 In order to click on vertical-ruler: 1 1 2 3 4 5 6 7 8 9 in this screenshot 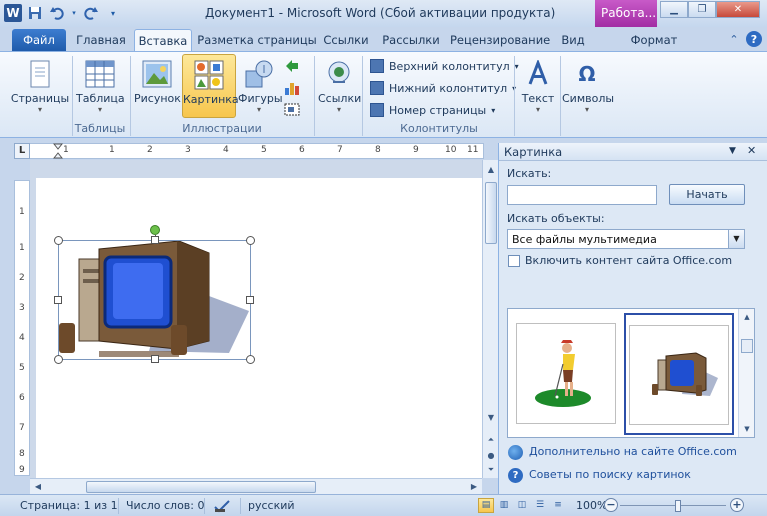, I will do `click(22, 328)`.